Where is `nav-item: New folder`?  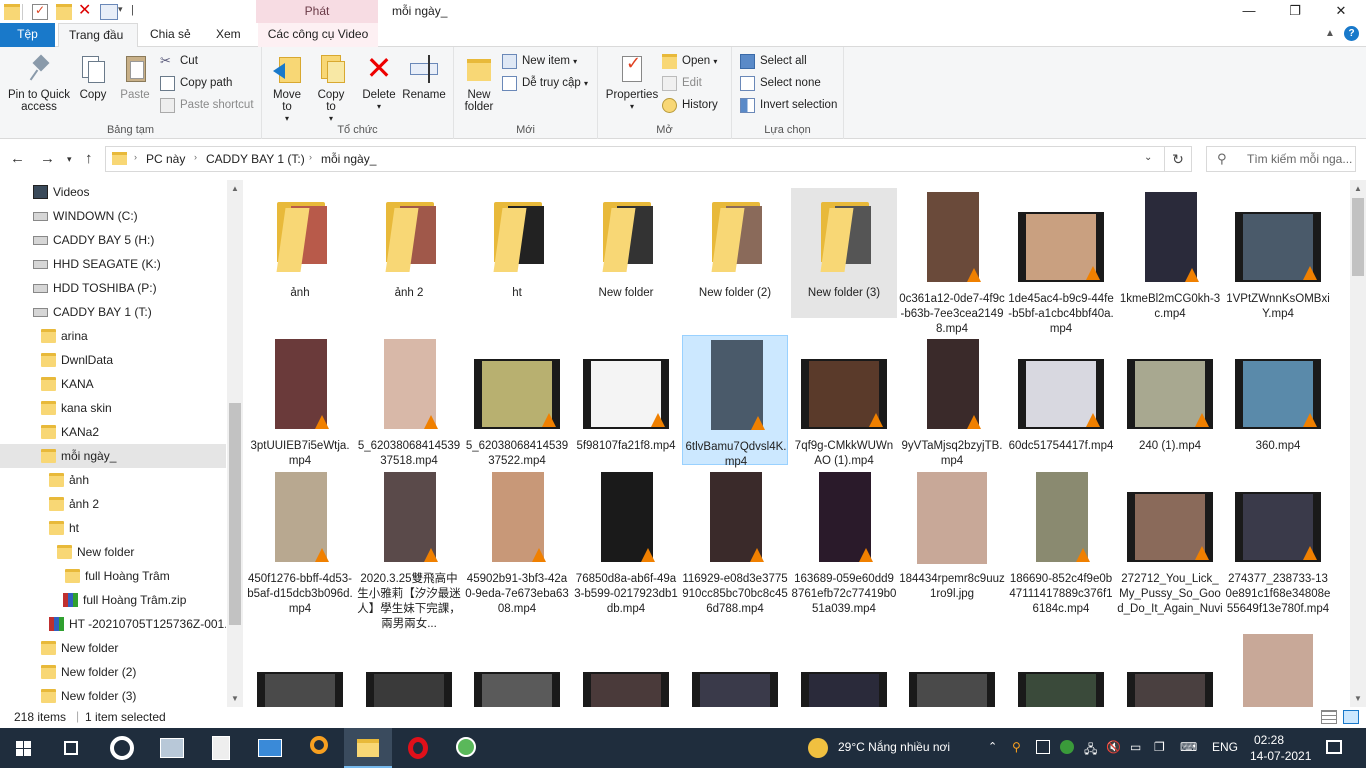
nav-item: New folder is located at coordinates (113, 552).